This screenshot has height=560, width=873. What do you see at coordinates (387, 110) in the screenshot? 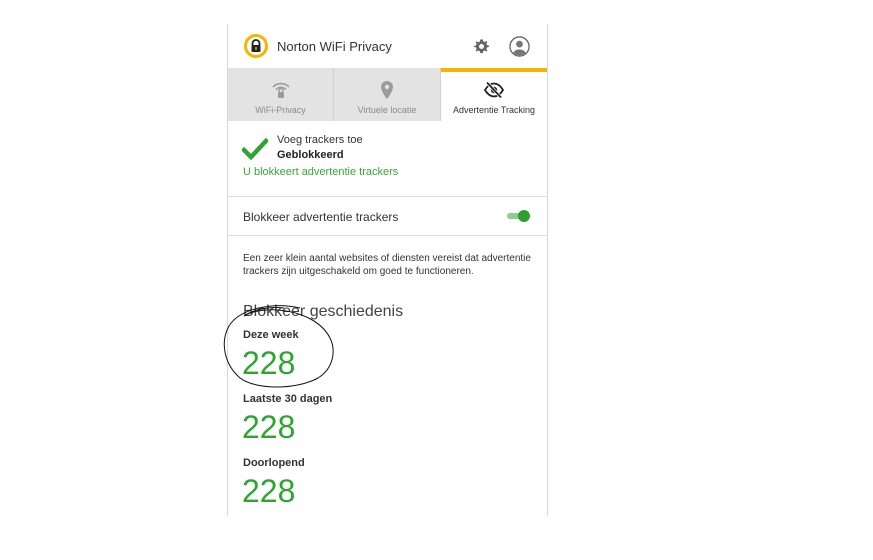
I see `tab-label: Virtuele locatie` at bounding box center [387, 110].